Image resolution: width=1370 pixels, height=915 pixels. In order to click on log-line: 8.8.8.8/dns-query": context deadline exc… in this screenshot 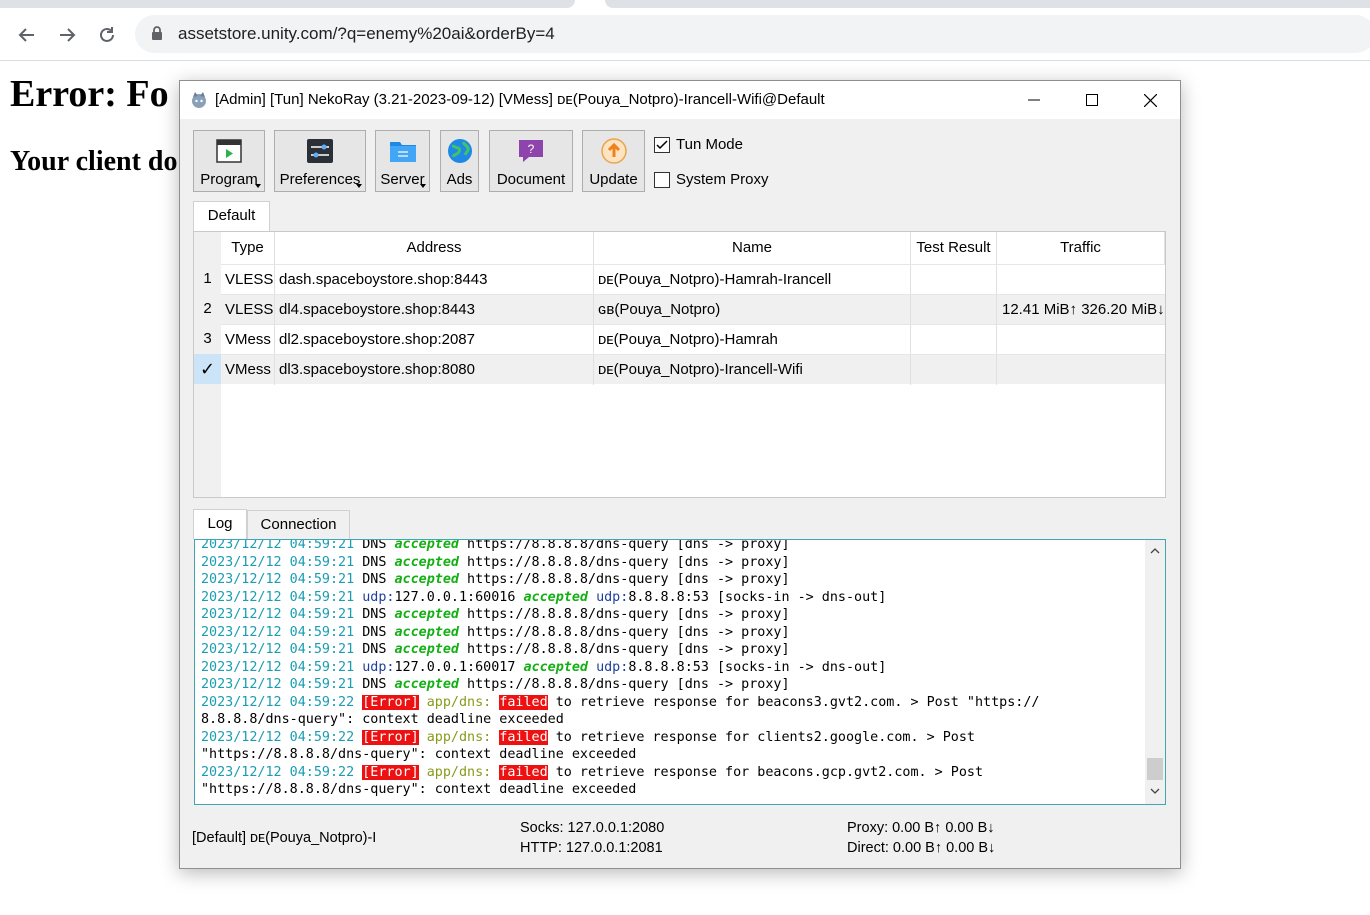, I will do `click(620, 720)`.